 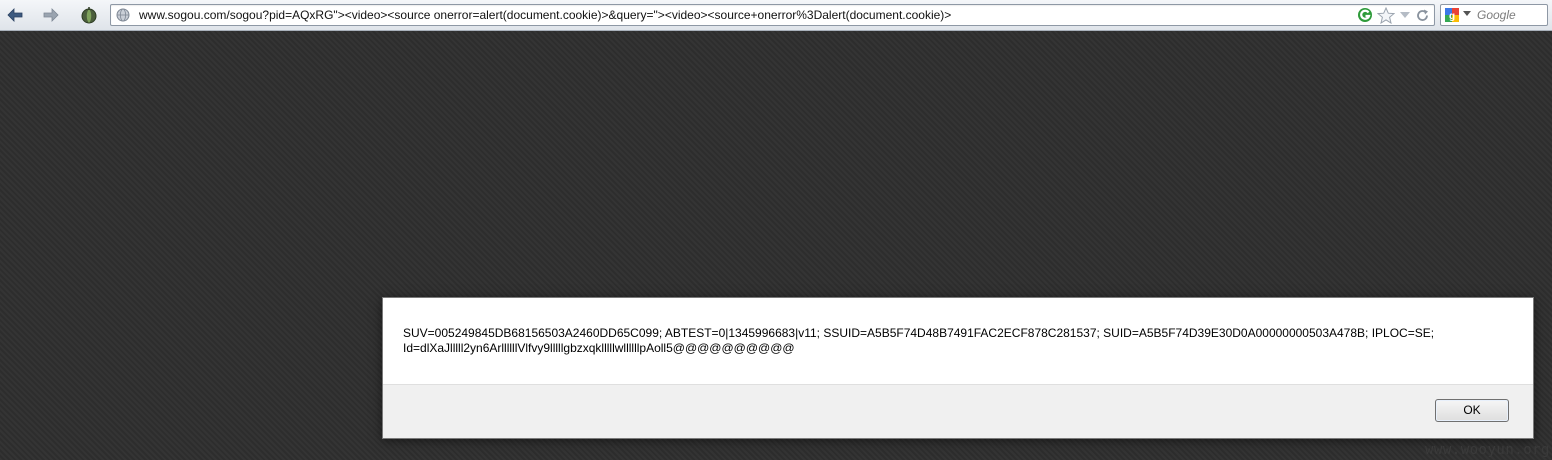 I want to click on address-bar-actions, so click(x=1393, y=15).